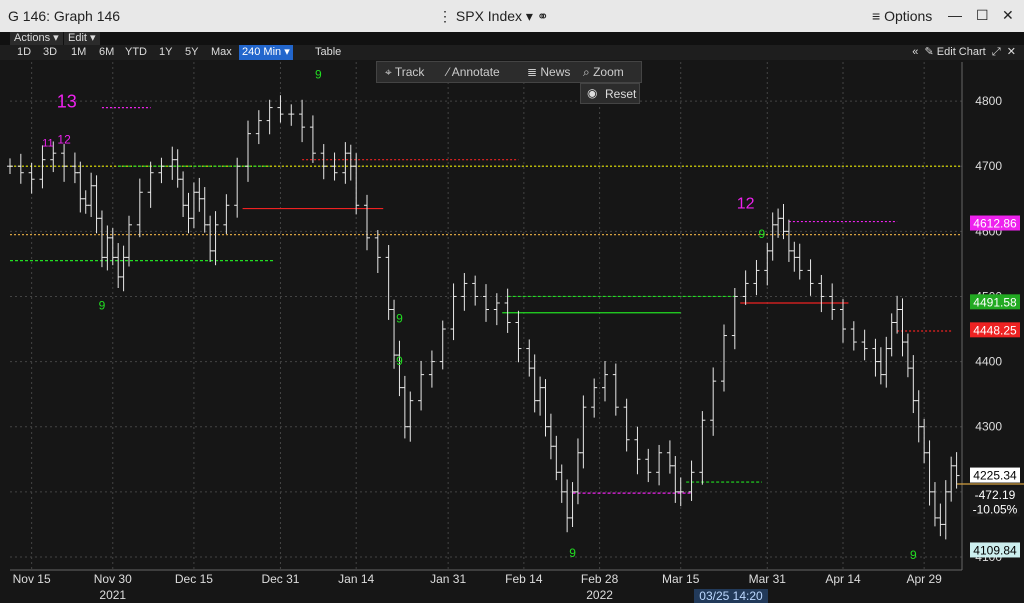  What do you see at coordinates (67, 102) in the screenshot?
I see `count-label: 13` at bounding box center [67, 102].